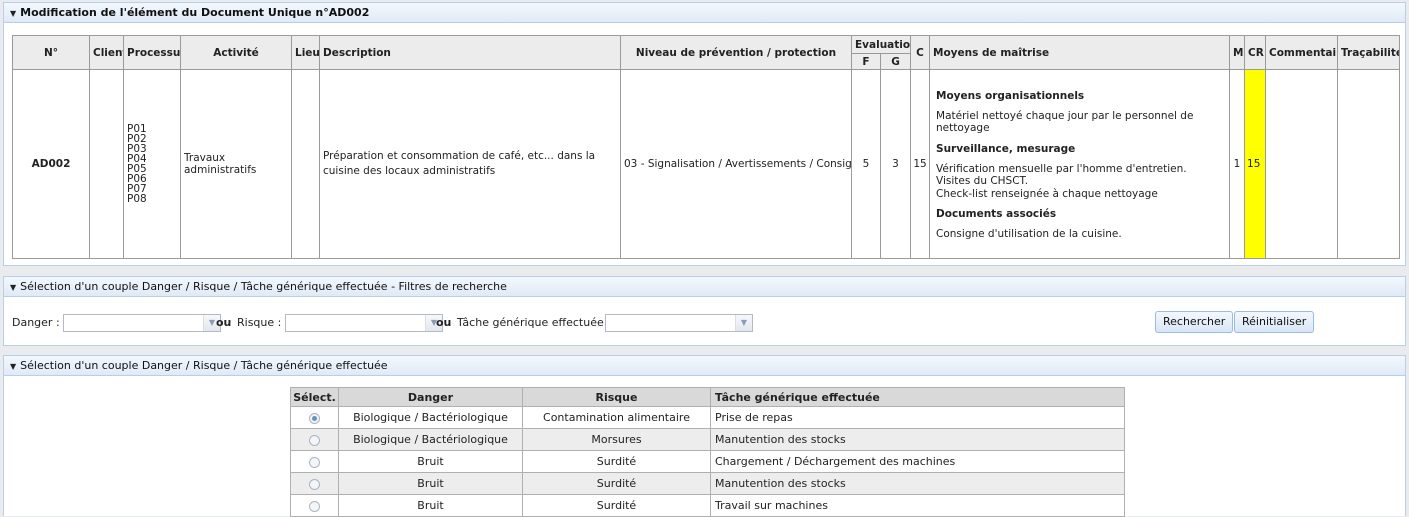 The width and height of the screenshot is (1409, 517). Describe the element at coordinates (917, 417) in the screenshot. I see `cell-tache: Prise de repas` at that location.